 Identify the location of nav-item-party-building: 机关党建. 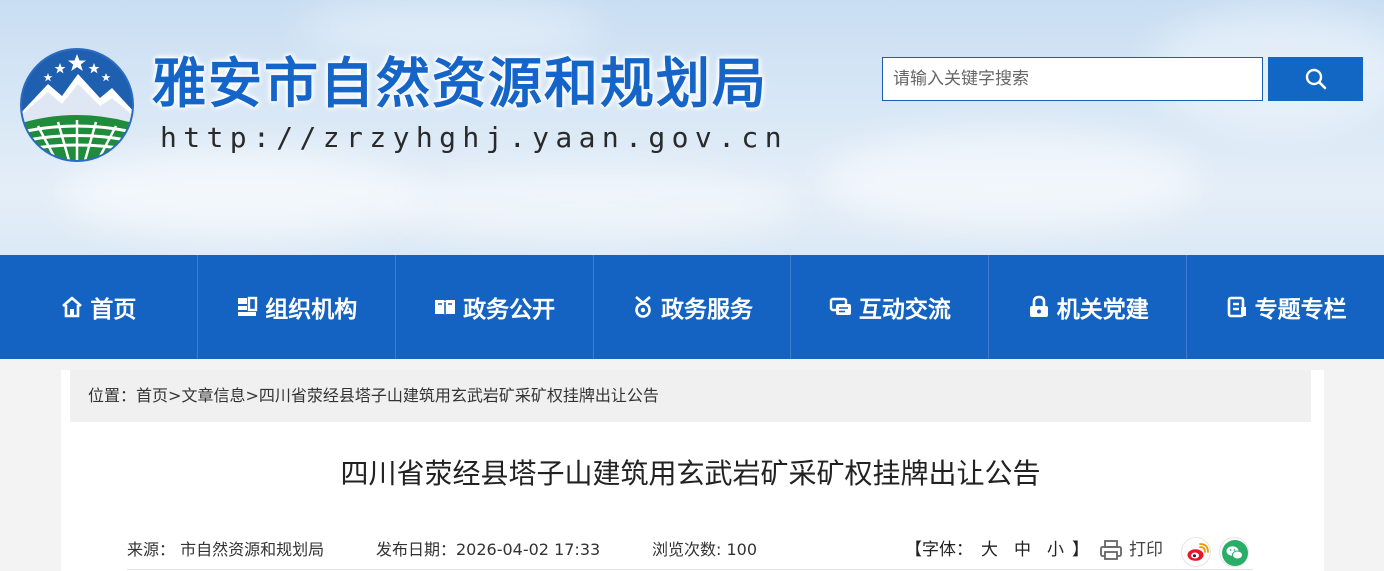
(1087, 307).